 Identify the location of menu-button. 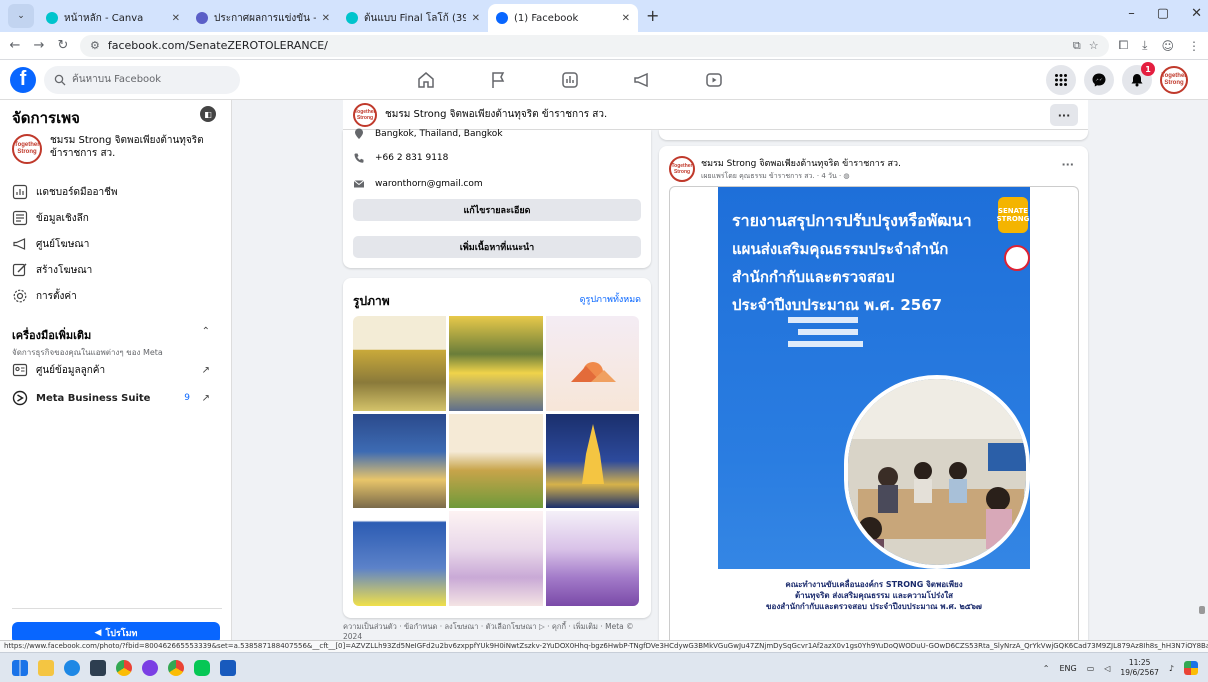
(1061, 80).